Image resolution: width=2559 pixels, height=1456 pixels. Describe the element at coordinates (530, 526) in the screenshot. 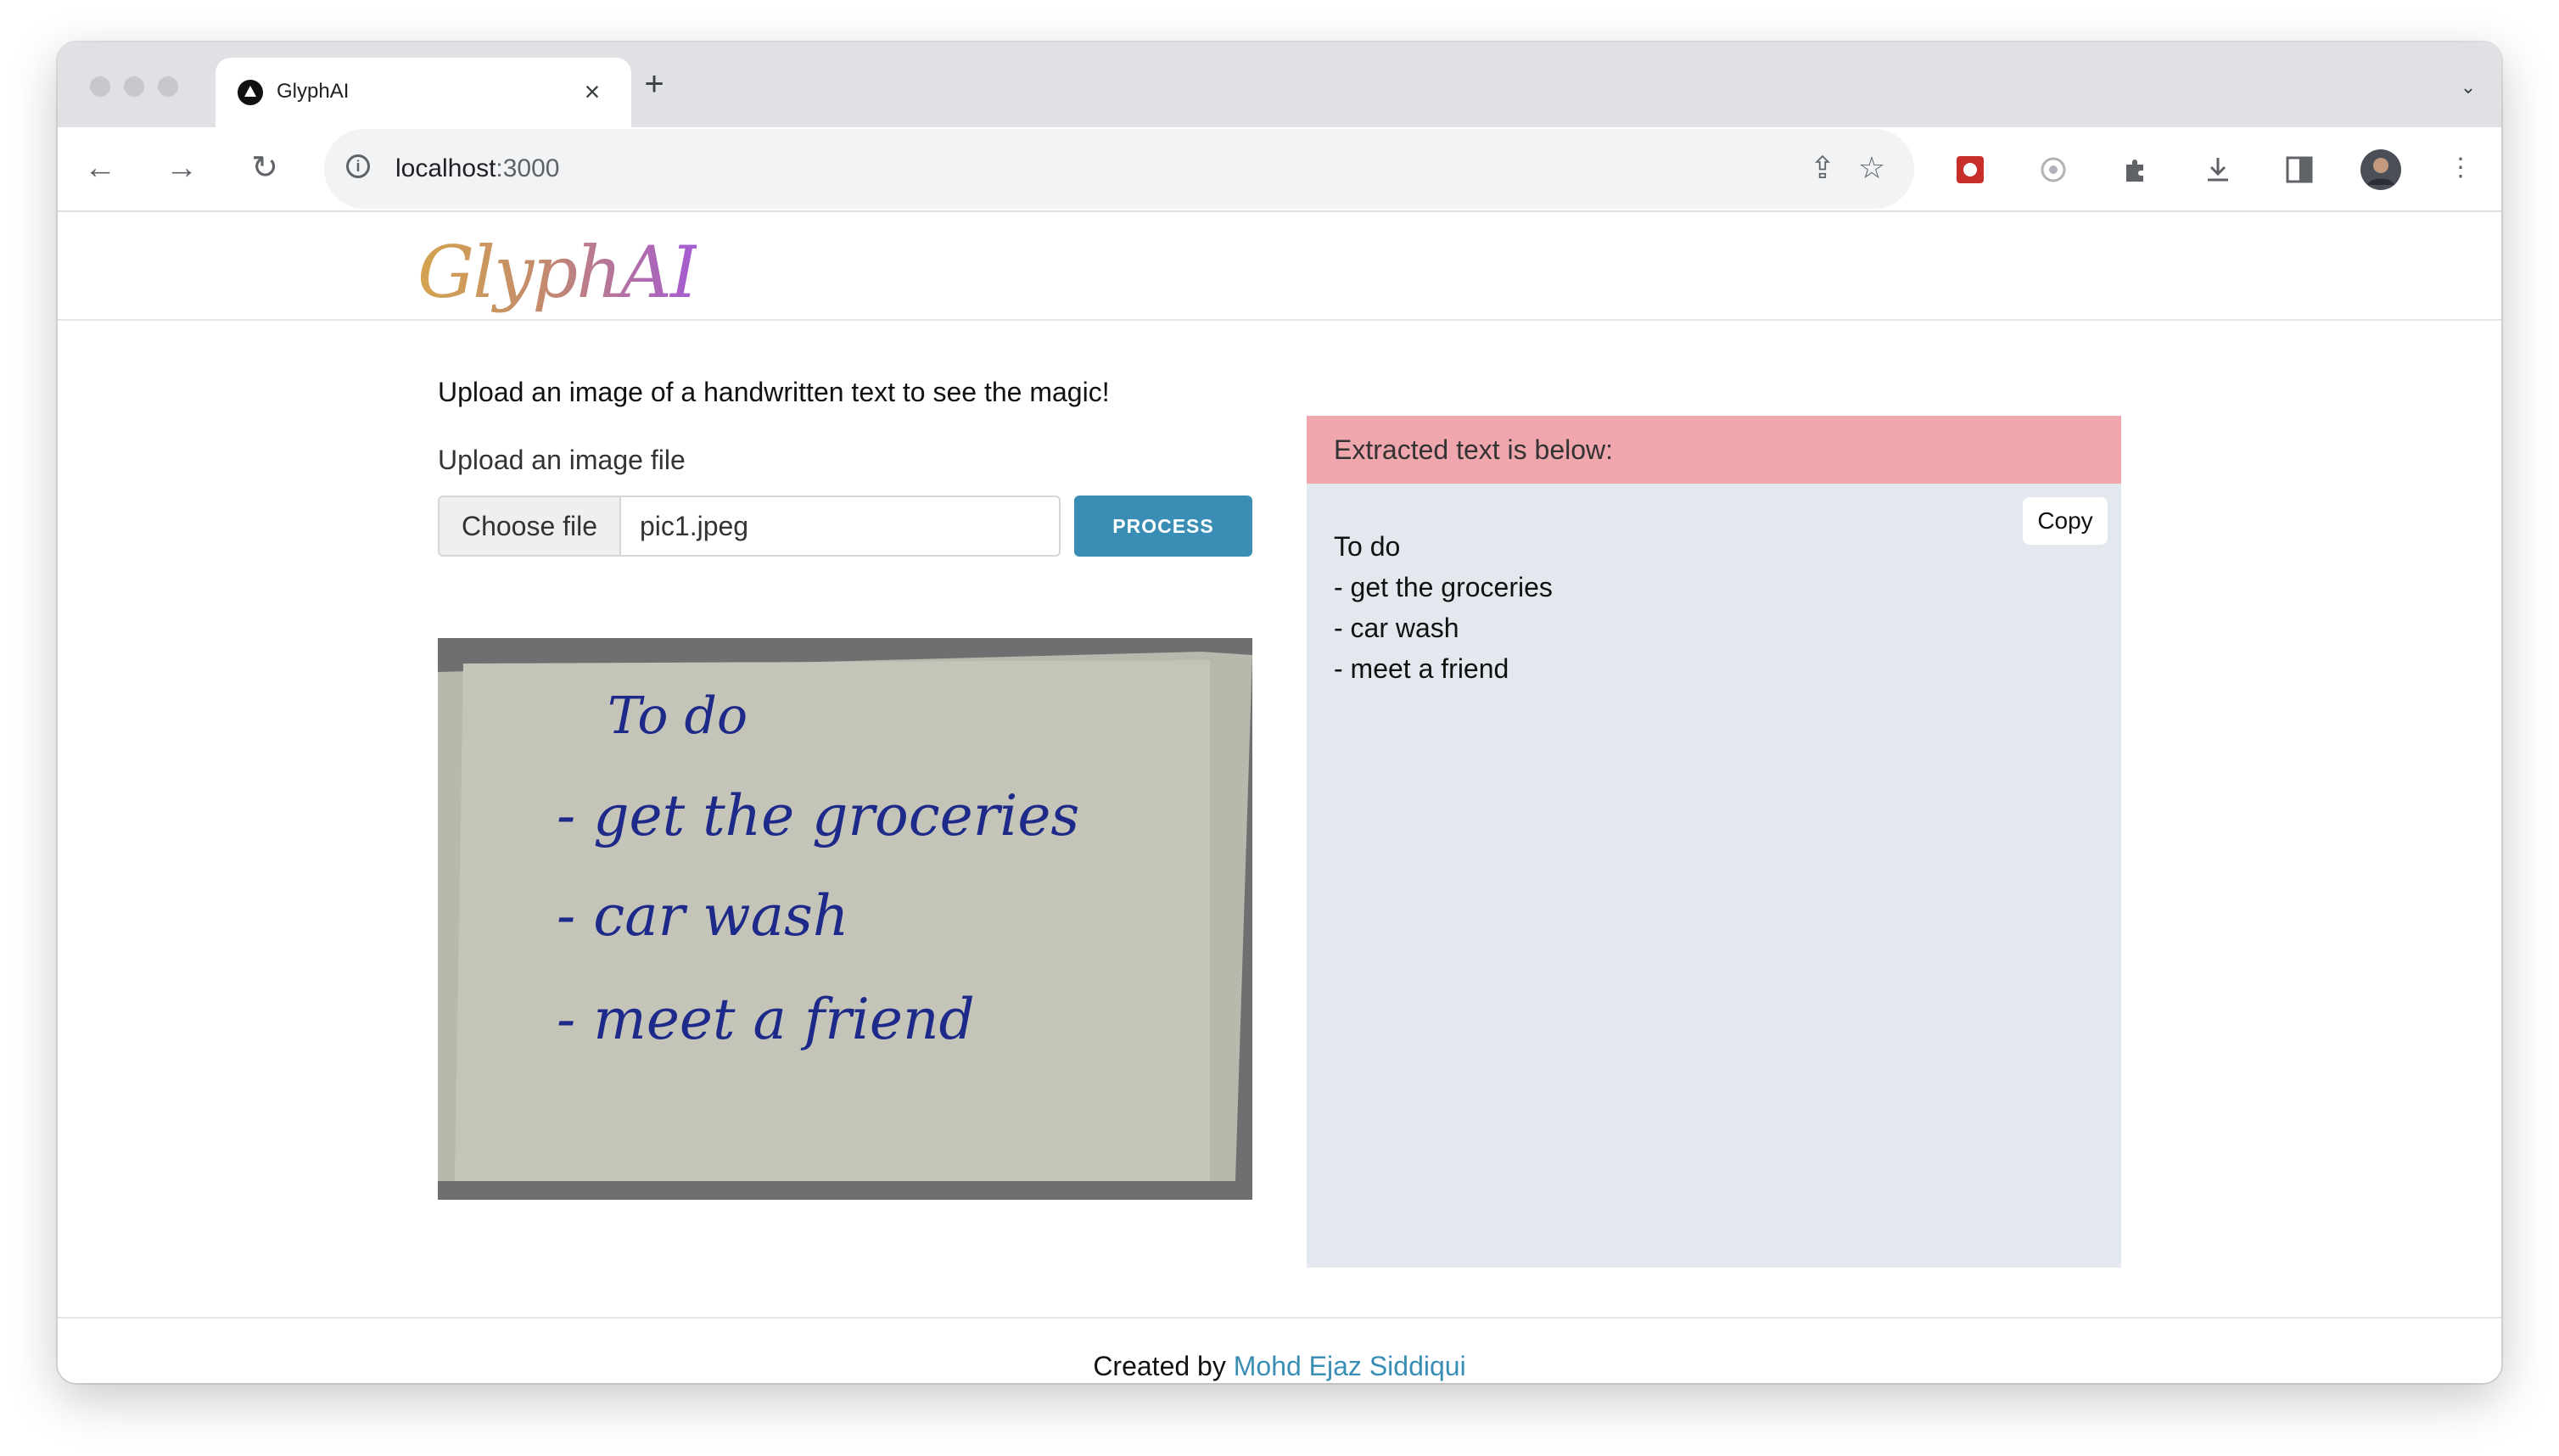

I see `choose-file-button: Choose file` at that location.